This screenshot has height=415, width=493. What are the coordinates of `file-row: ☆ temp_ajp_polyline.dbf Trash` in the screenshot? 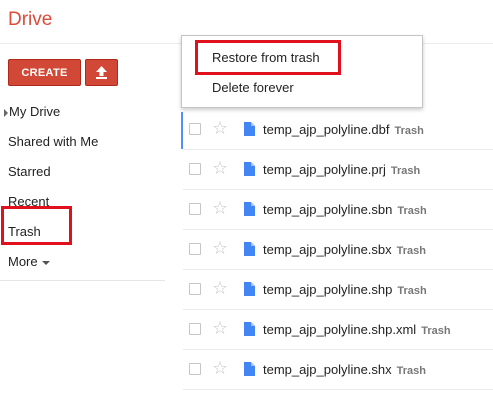 It's located at (338, 130).